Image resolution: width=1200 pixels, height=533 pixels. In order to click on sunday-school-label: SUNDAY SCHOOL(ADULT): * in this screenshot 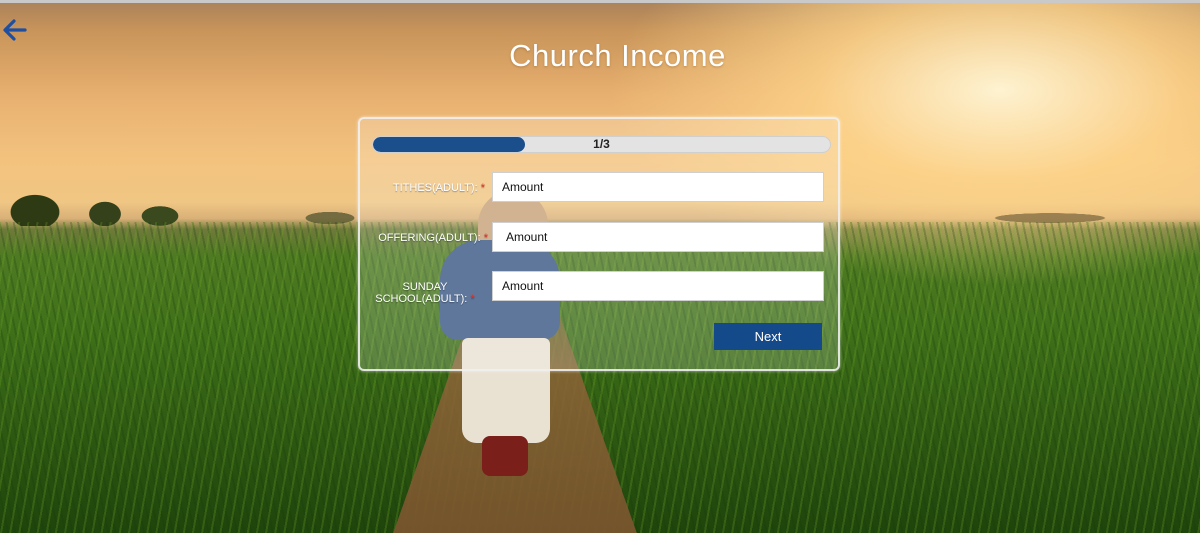, I will do `click(425, 293)`.